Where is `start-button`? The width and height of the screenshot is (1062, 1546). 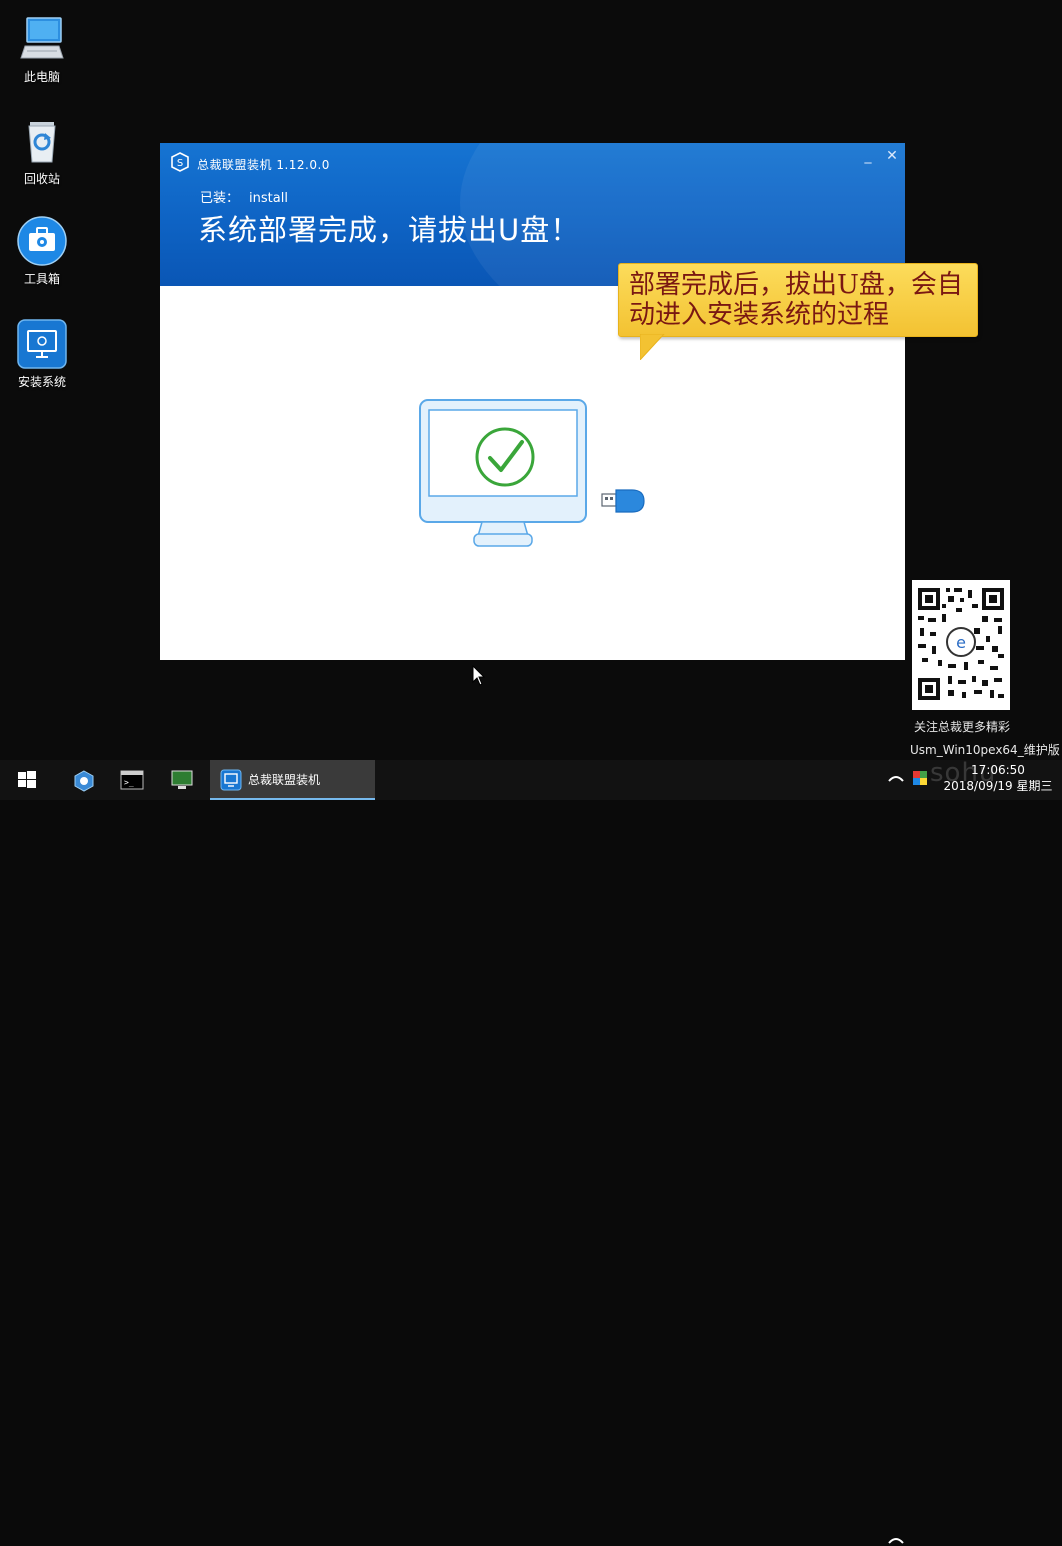 start-button is located at coordinates (28, 780).